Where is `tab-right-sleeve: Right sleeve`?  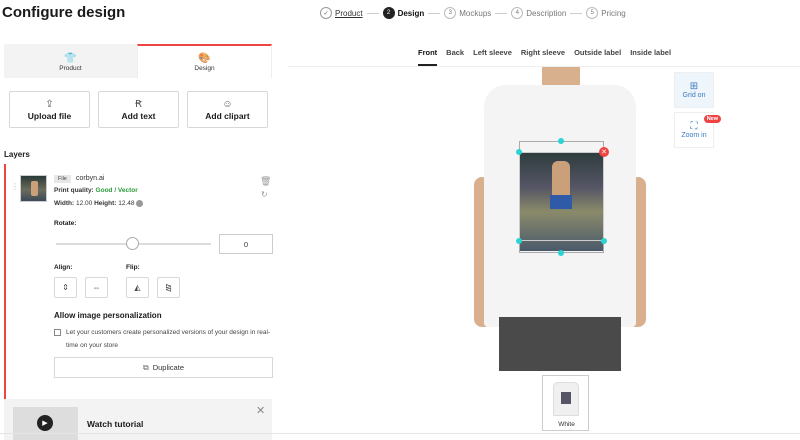
tab-right-sleeve: Right sleeve is located at coordinates (543, 57).